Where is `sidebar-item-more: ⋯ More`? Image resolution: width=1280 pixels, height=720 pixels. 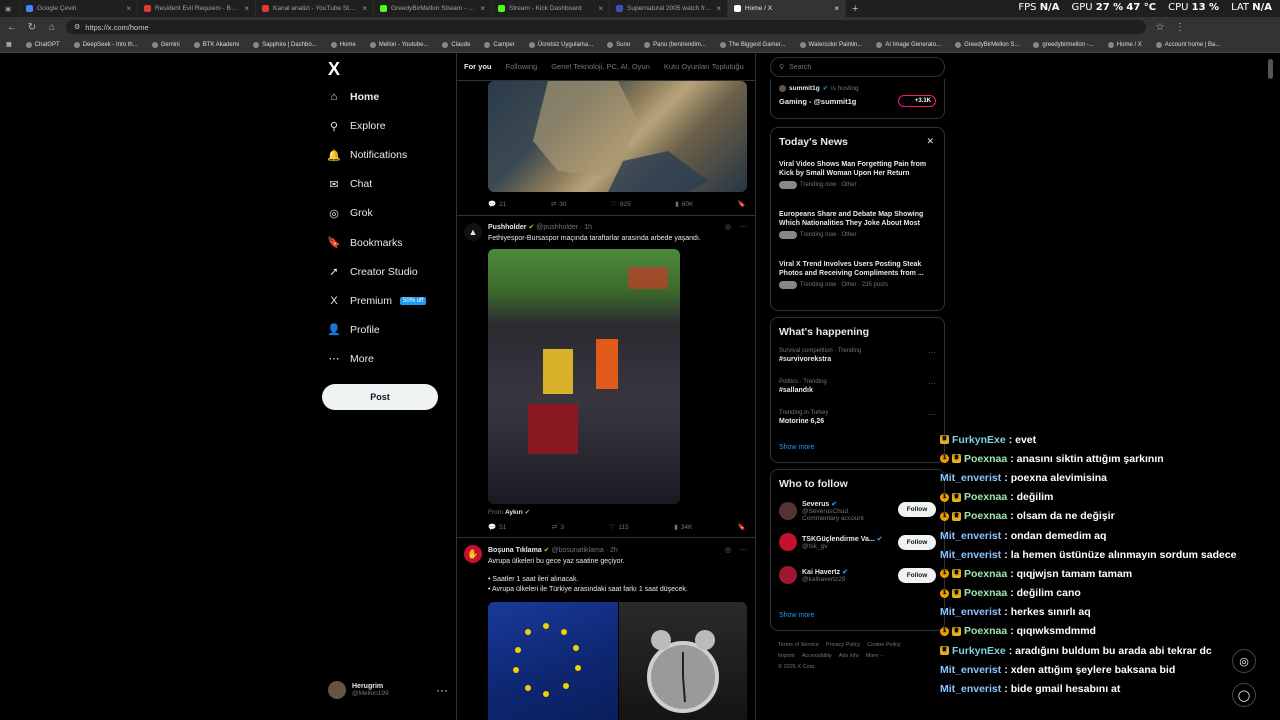 sidebar-item-more: ⋯ More is located at coordinates (351, 359).